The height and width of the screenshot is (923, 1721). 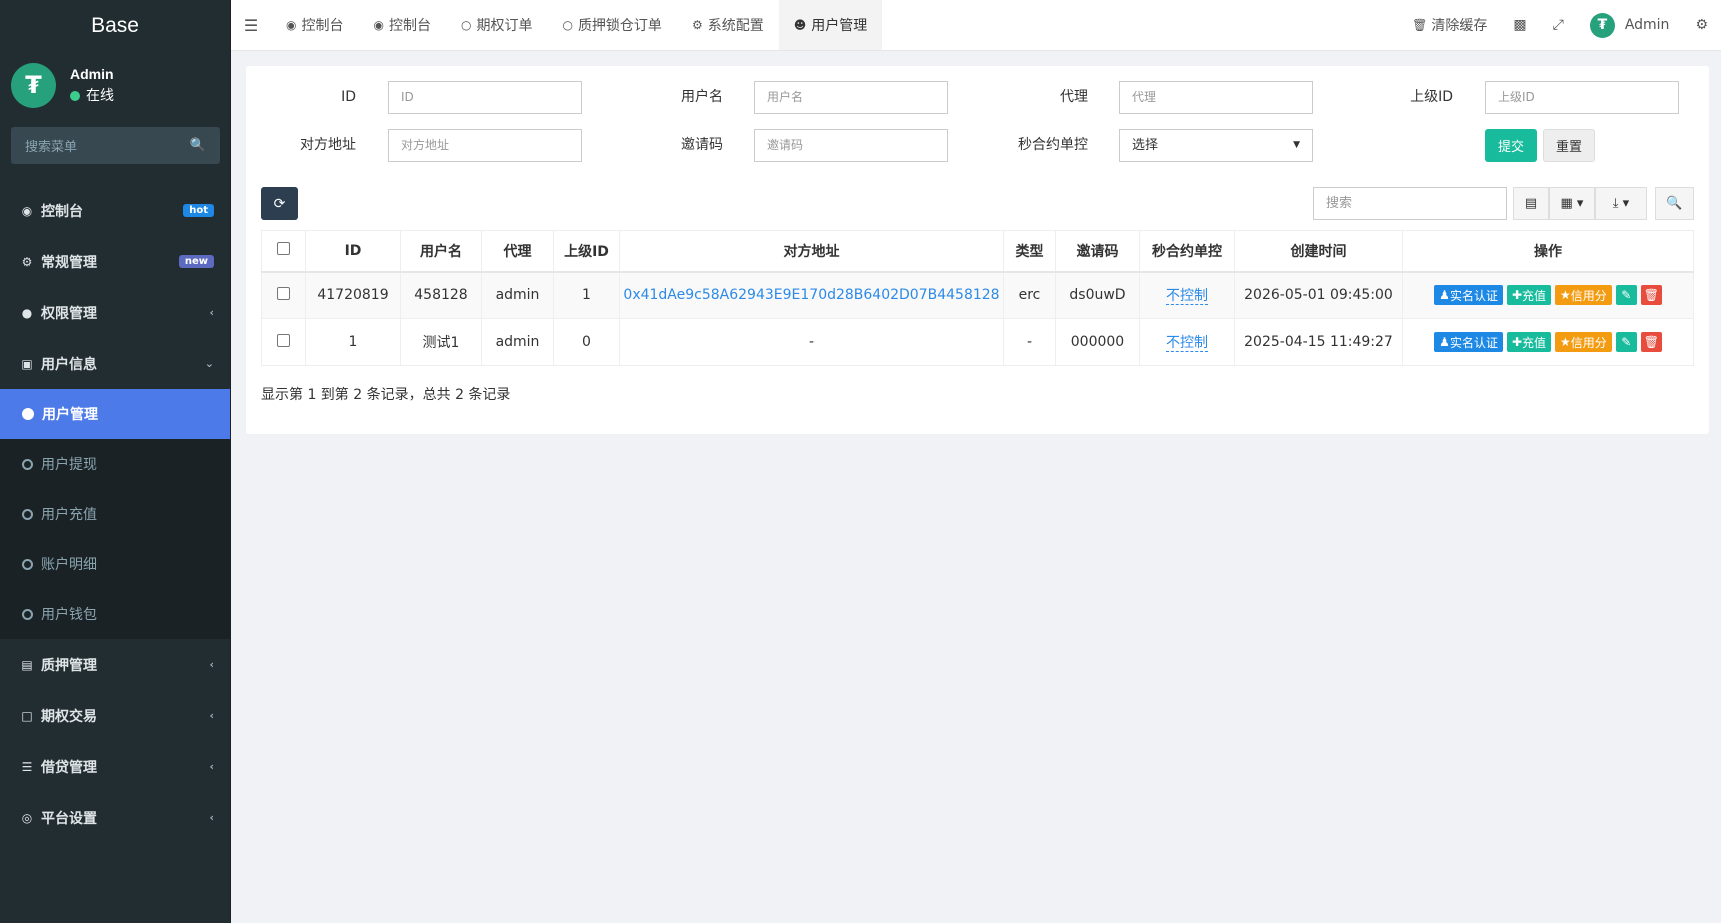 I want to click on list-icon: ▤, so click(x=1531, y=203).